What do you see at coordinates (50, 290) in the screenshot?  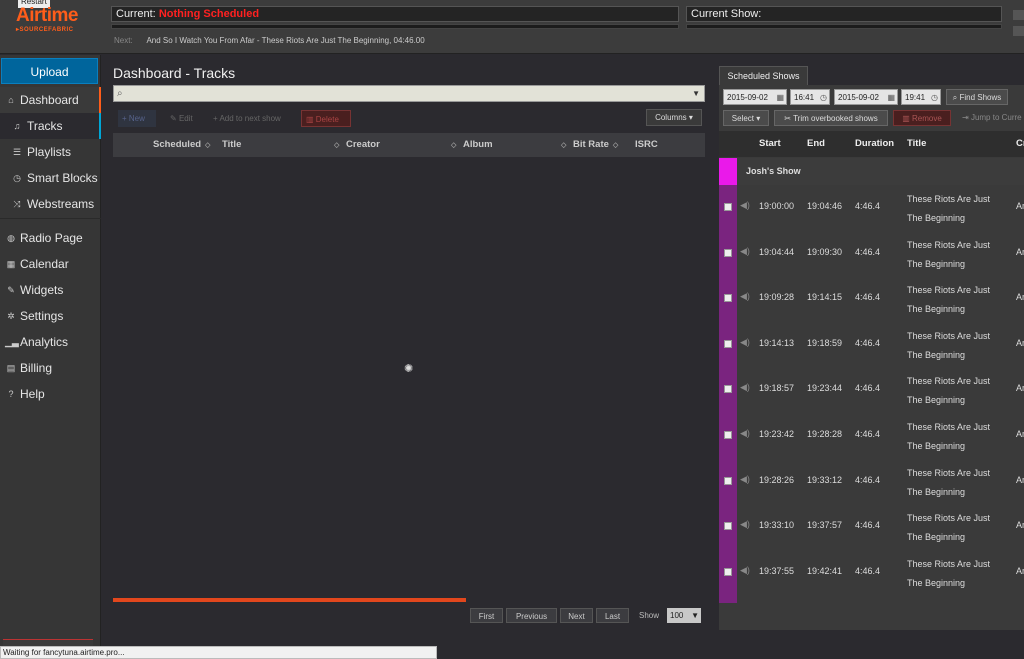 I see `sidebar-item-widgets: ✎ Widgets` at bounding box center [50, 290].